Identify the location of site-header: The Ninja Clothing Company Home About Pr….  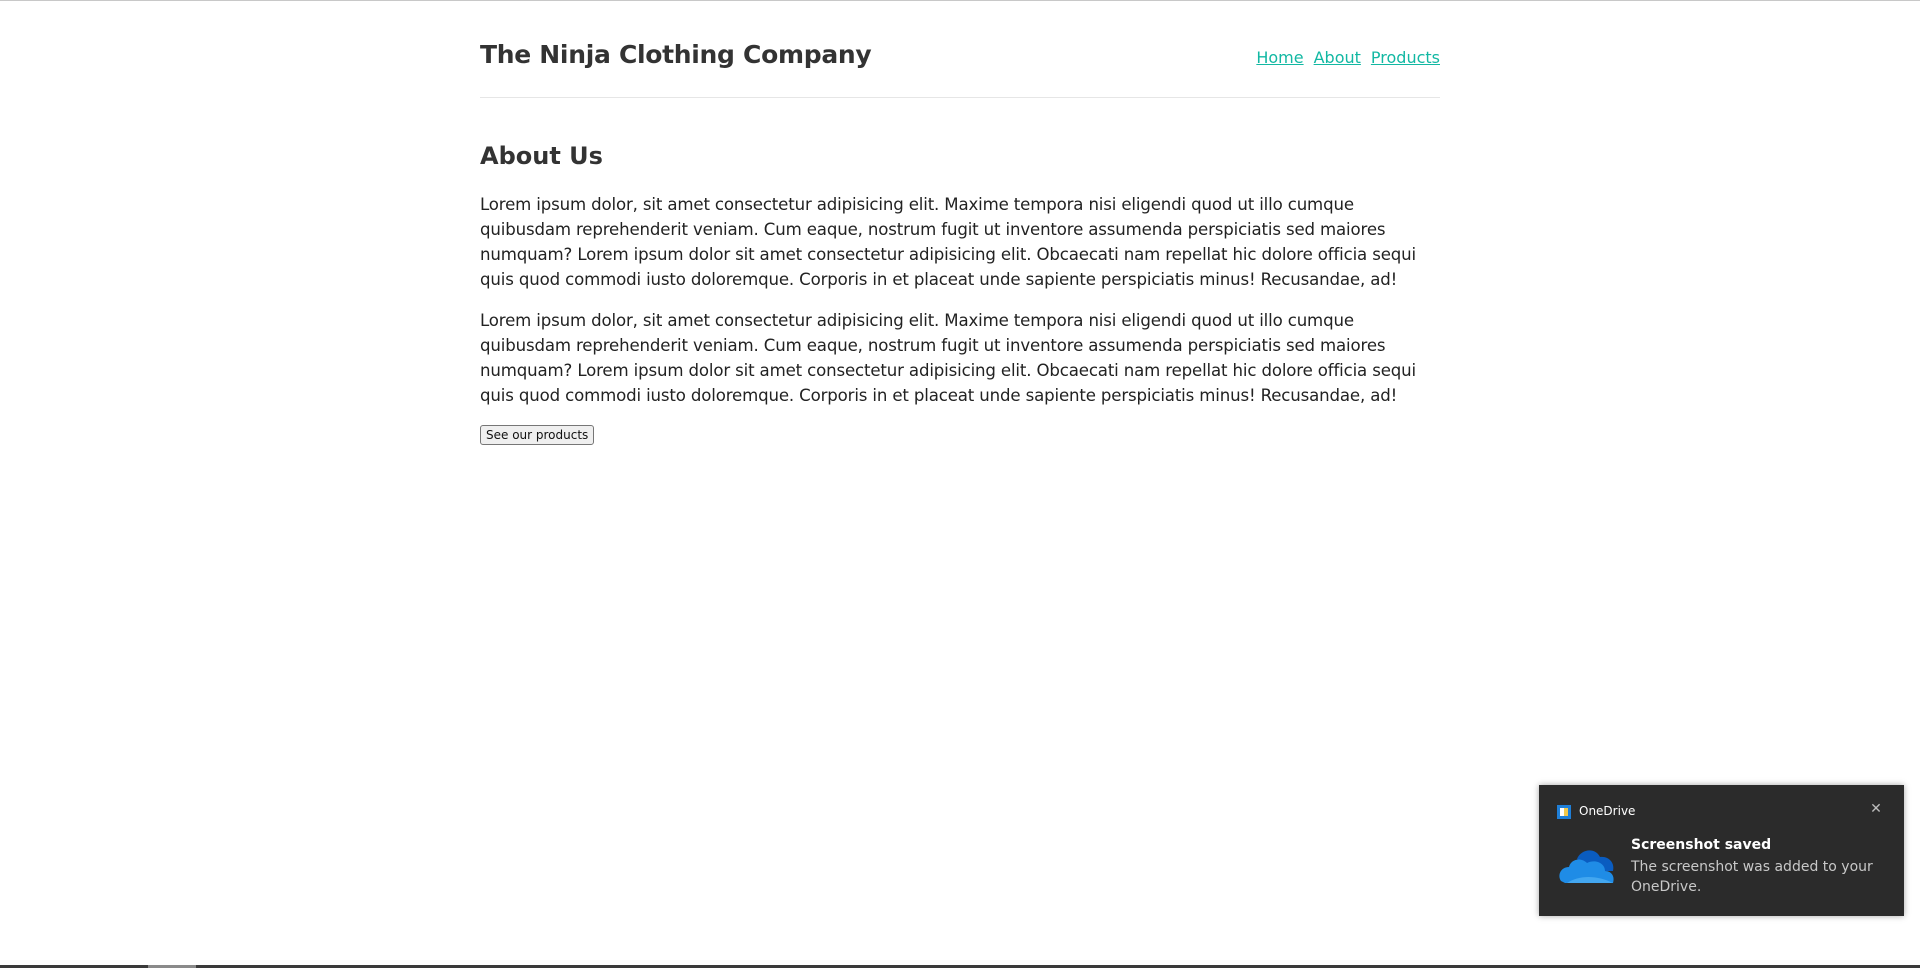
(960, 49).